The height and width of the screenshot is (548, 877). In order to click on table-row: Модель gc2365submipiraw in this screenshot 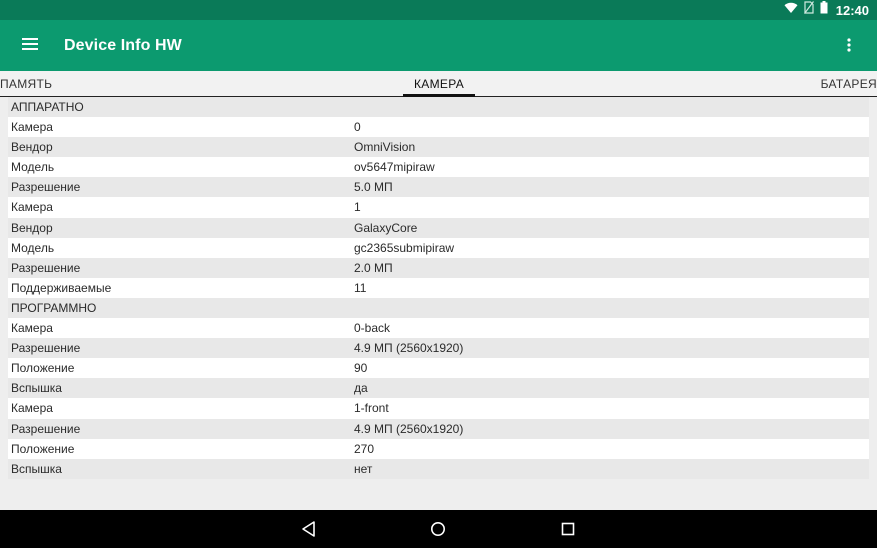, I will do `click(438, 247)`.